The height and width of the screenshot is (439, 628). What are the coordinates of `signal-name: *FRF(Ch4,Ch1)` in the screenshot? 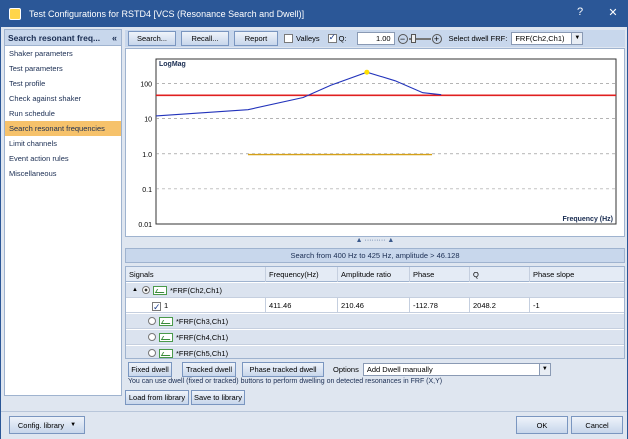 It's located at (202, 337).